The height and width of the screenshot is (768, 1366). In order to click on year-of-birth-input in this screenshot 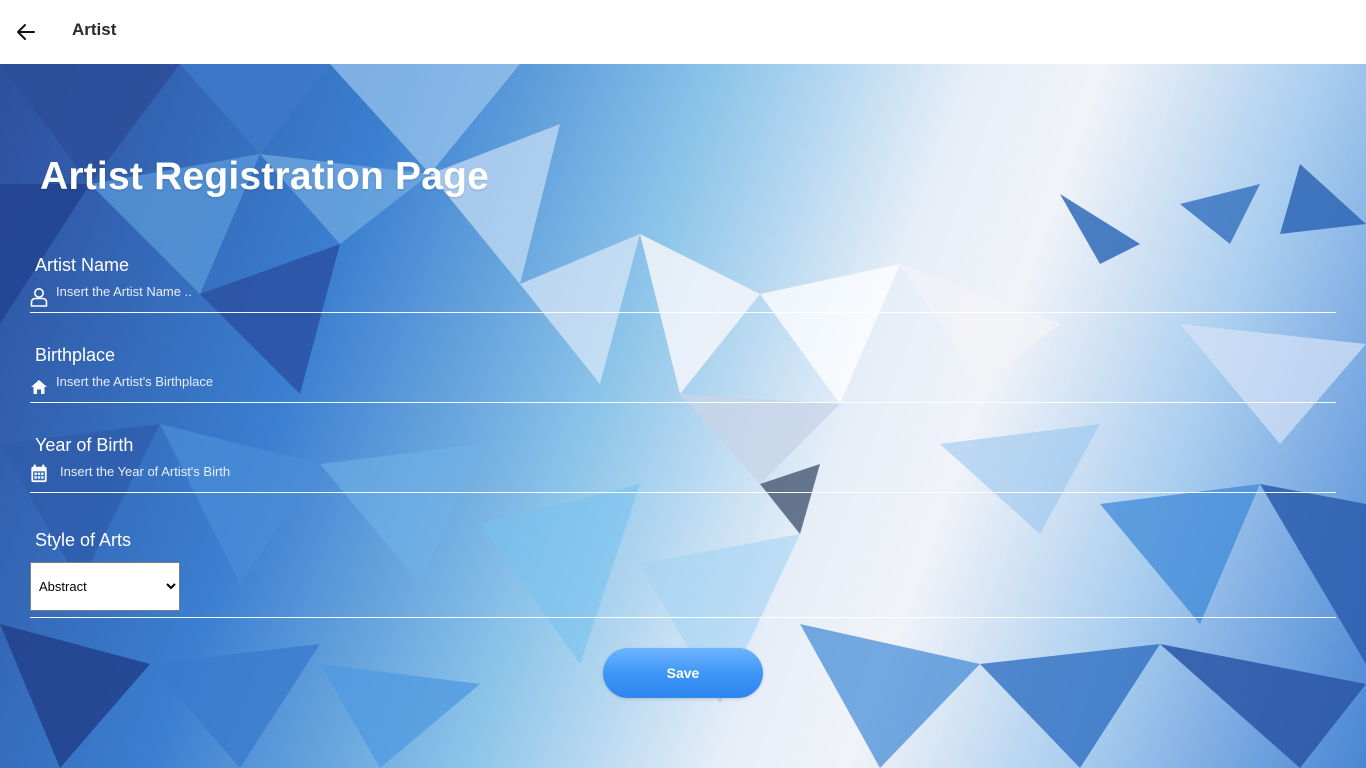, I will do `click(690, 471)`.